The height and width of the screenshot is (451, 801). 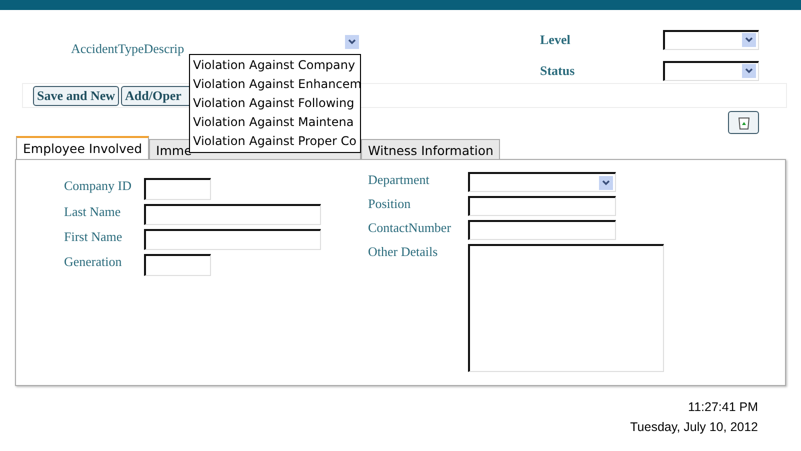 I want to click on field-label: Company ID, so click(x=98, y=186).